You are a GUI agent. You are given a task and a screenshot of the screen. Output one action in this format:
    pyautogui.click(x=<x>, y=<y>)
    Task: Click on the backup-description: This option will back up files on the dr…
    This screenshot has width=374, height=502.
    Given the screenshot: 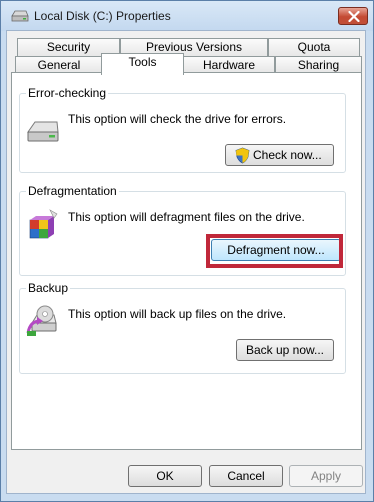 What is the action you would take?
    pyautogui.click(x=177, y=314)
    